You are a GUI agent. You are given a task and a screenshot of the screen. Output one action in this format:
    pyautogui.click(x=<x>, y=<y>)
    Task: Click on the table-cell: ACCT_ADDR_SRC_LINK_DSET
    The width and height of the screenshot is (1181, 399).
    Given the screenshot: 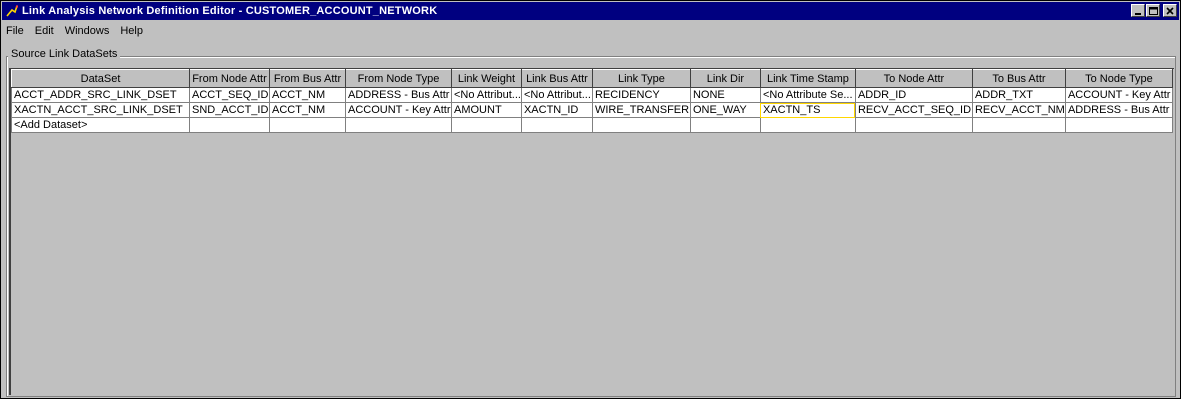 What is the action you would take?
    pyautogui.click(x=100, y=95)
    